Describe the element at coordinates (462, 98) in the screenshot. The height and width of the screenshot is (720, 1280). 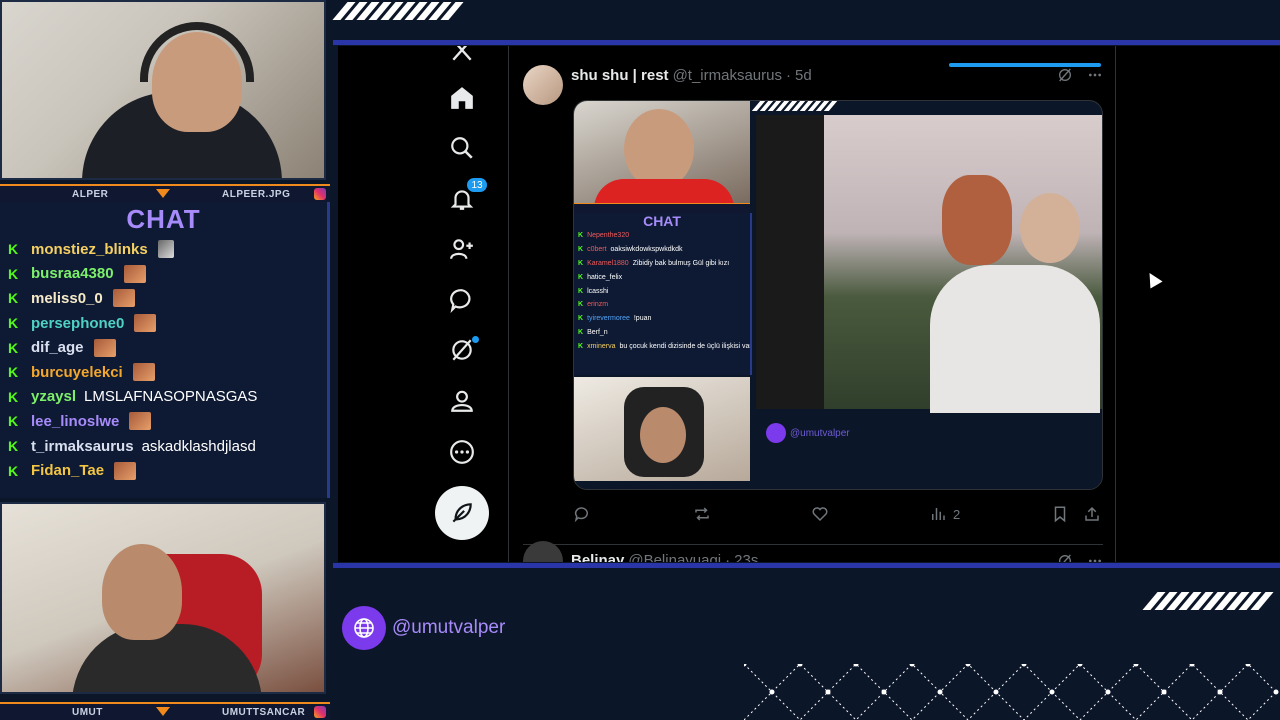
I see `home-icon` at that location.